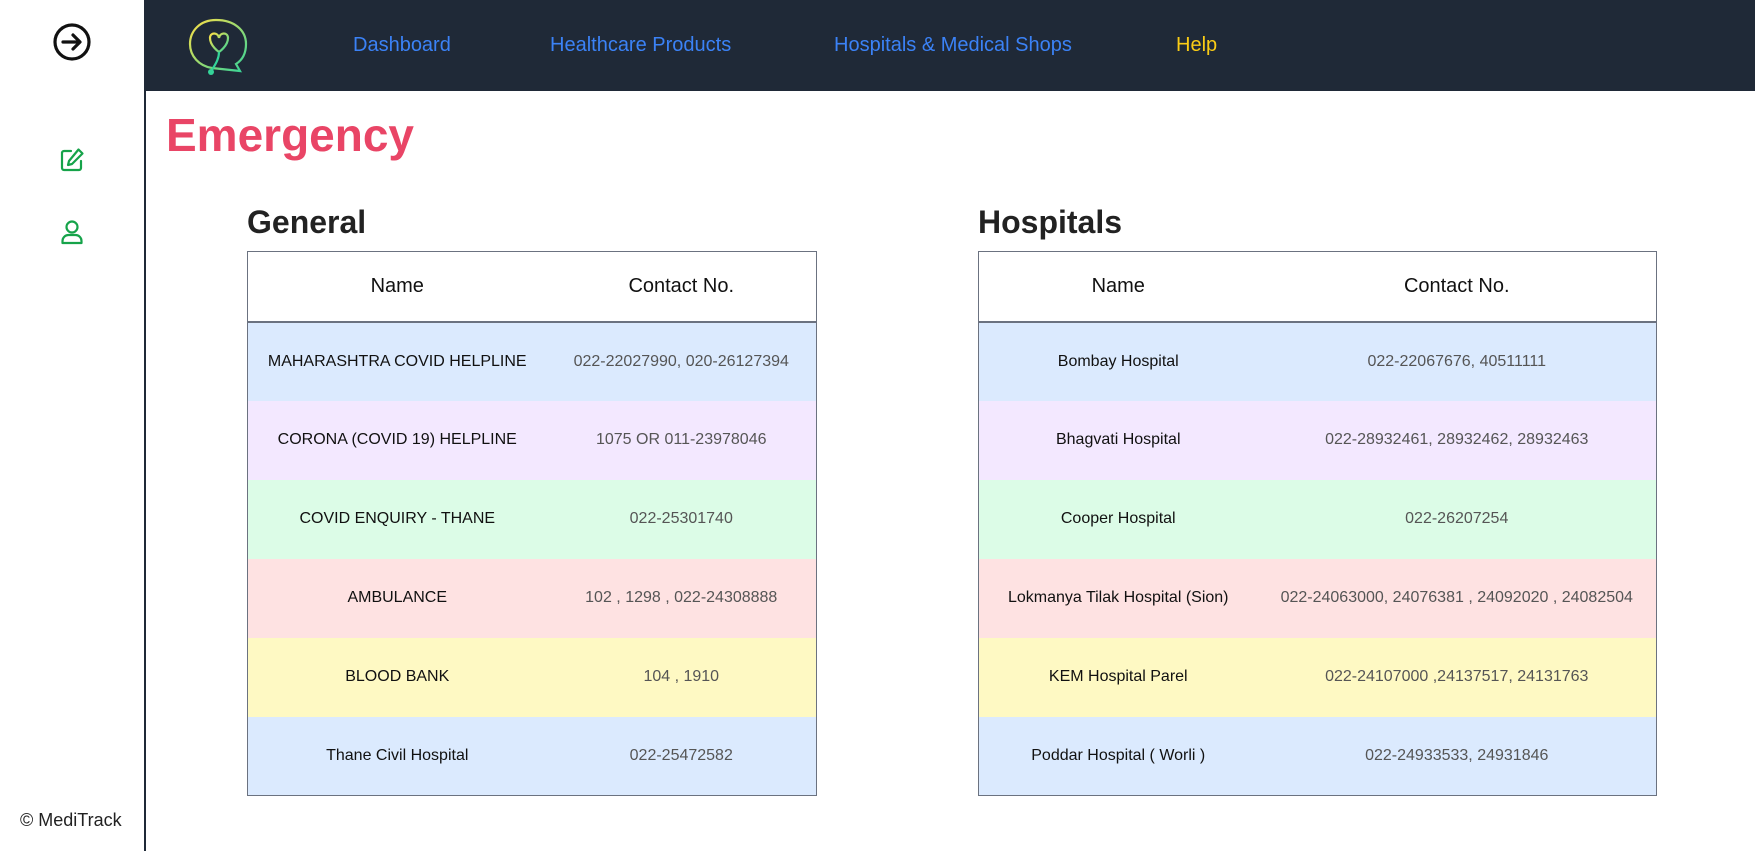 This screenshot has width=1755, height=851. Describe the element at coordinates (1118, 677) in the screenshot. I see `row-name: KEM Hospital Parel` at that location.